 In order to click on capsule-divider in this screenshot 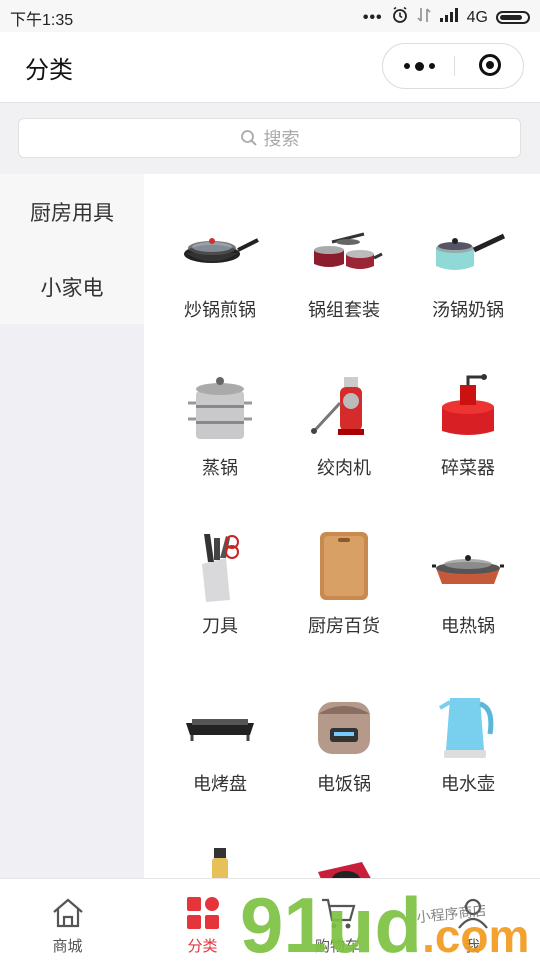, I will do `click(454, 66)`.